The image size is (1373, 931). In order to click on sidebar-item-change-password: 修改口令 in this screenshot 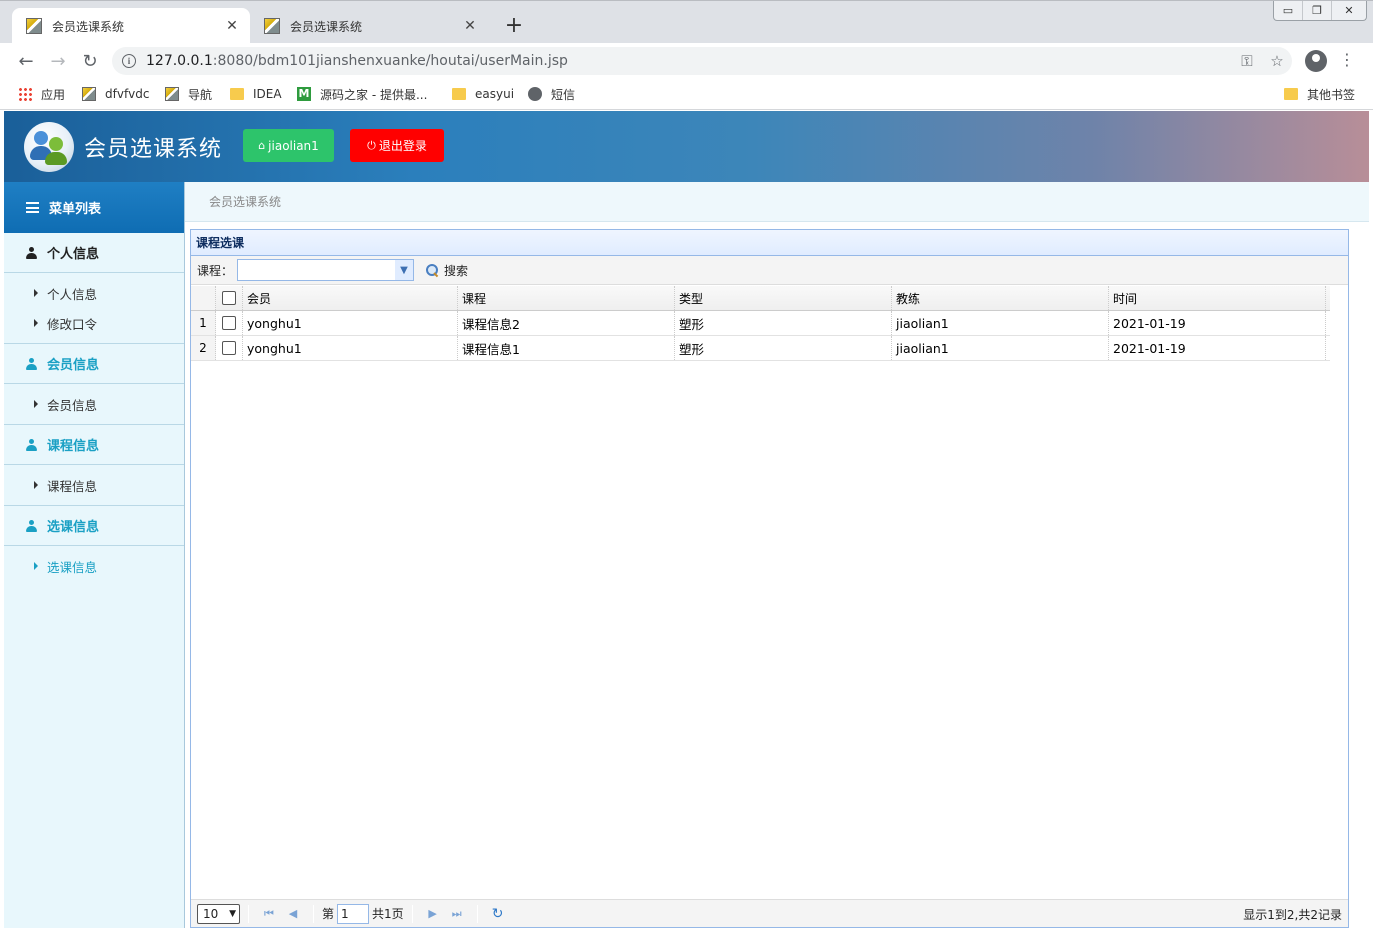, I will do `click(94, 323)`.